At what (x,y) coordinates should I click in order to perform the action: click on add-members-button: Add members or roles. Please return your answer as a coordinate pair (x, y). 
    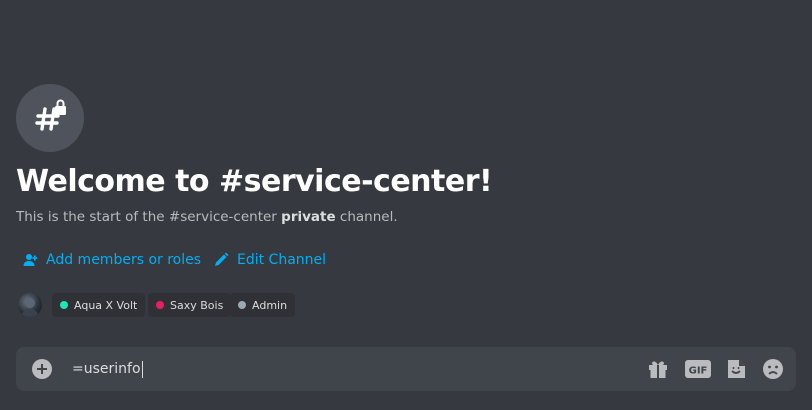
    Looking at the image, I should click on (111, 260).